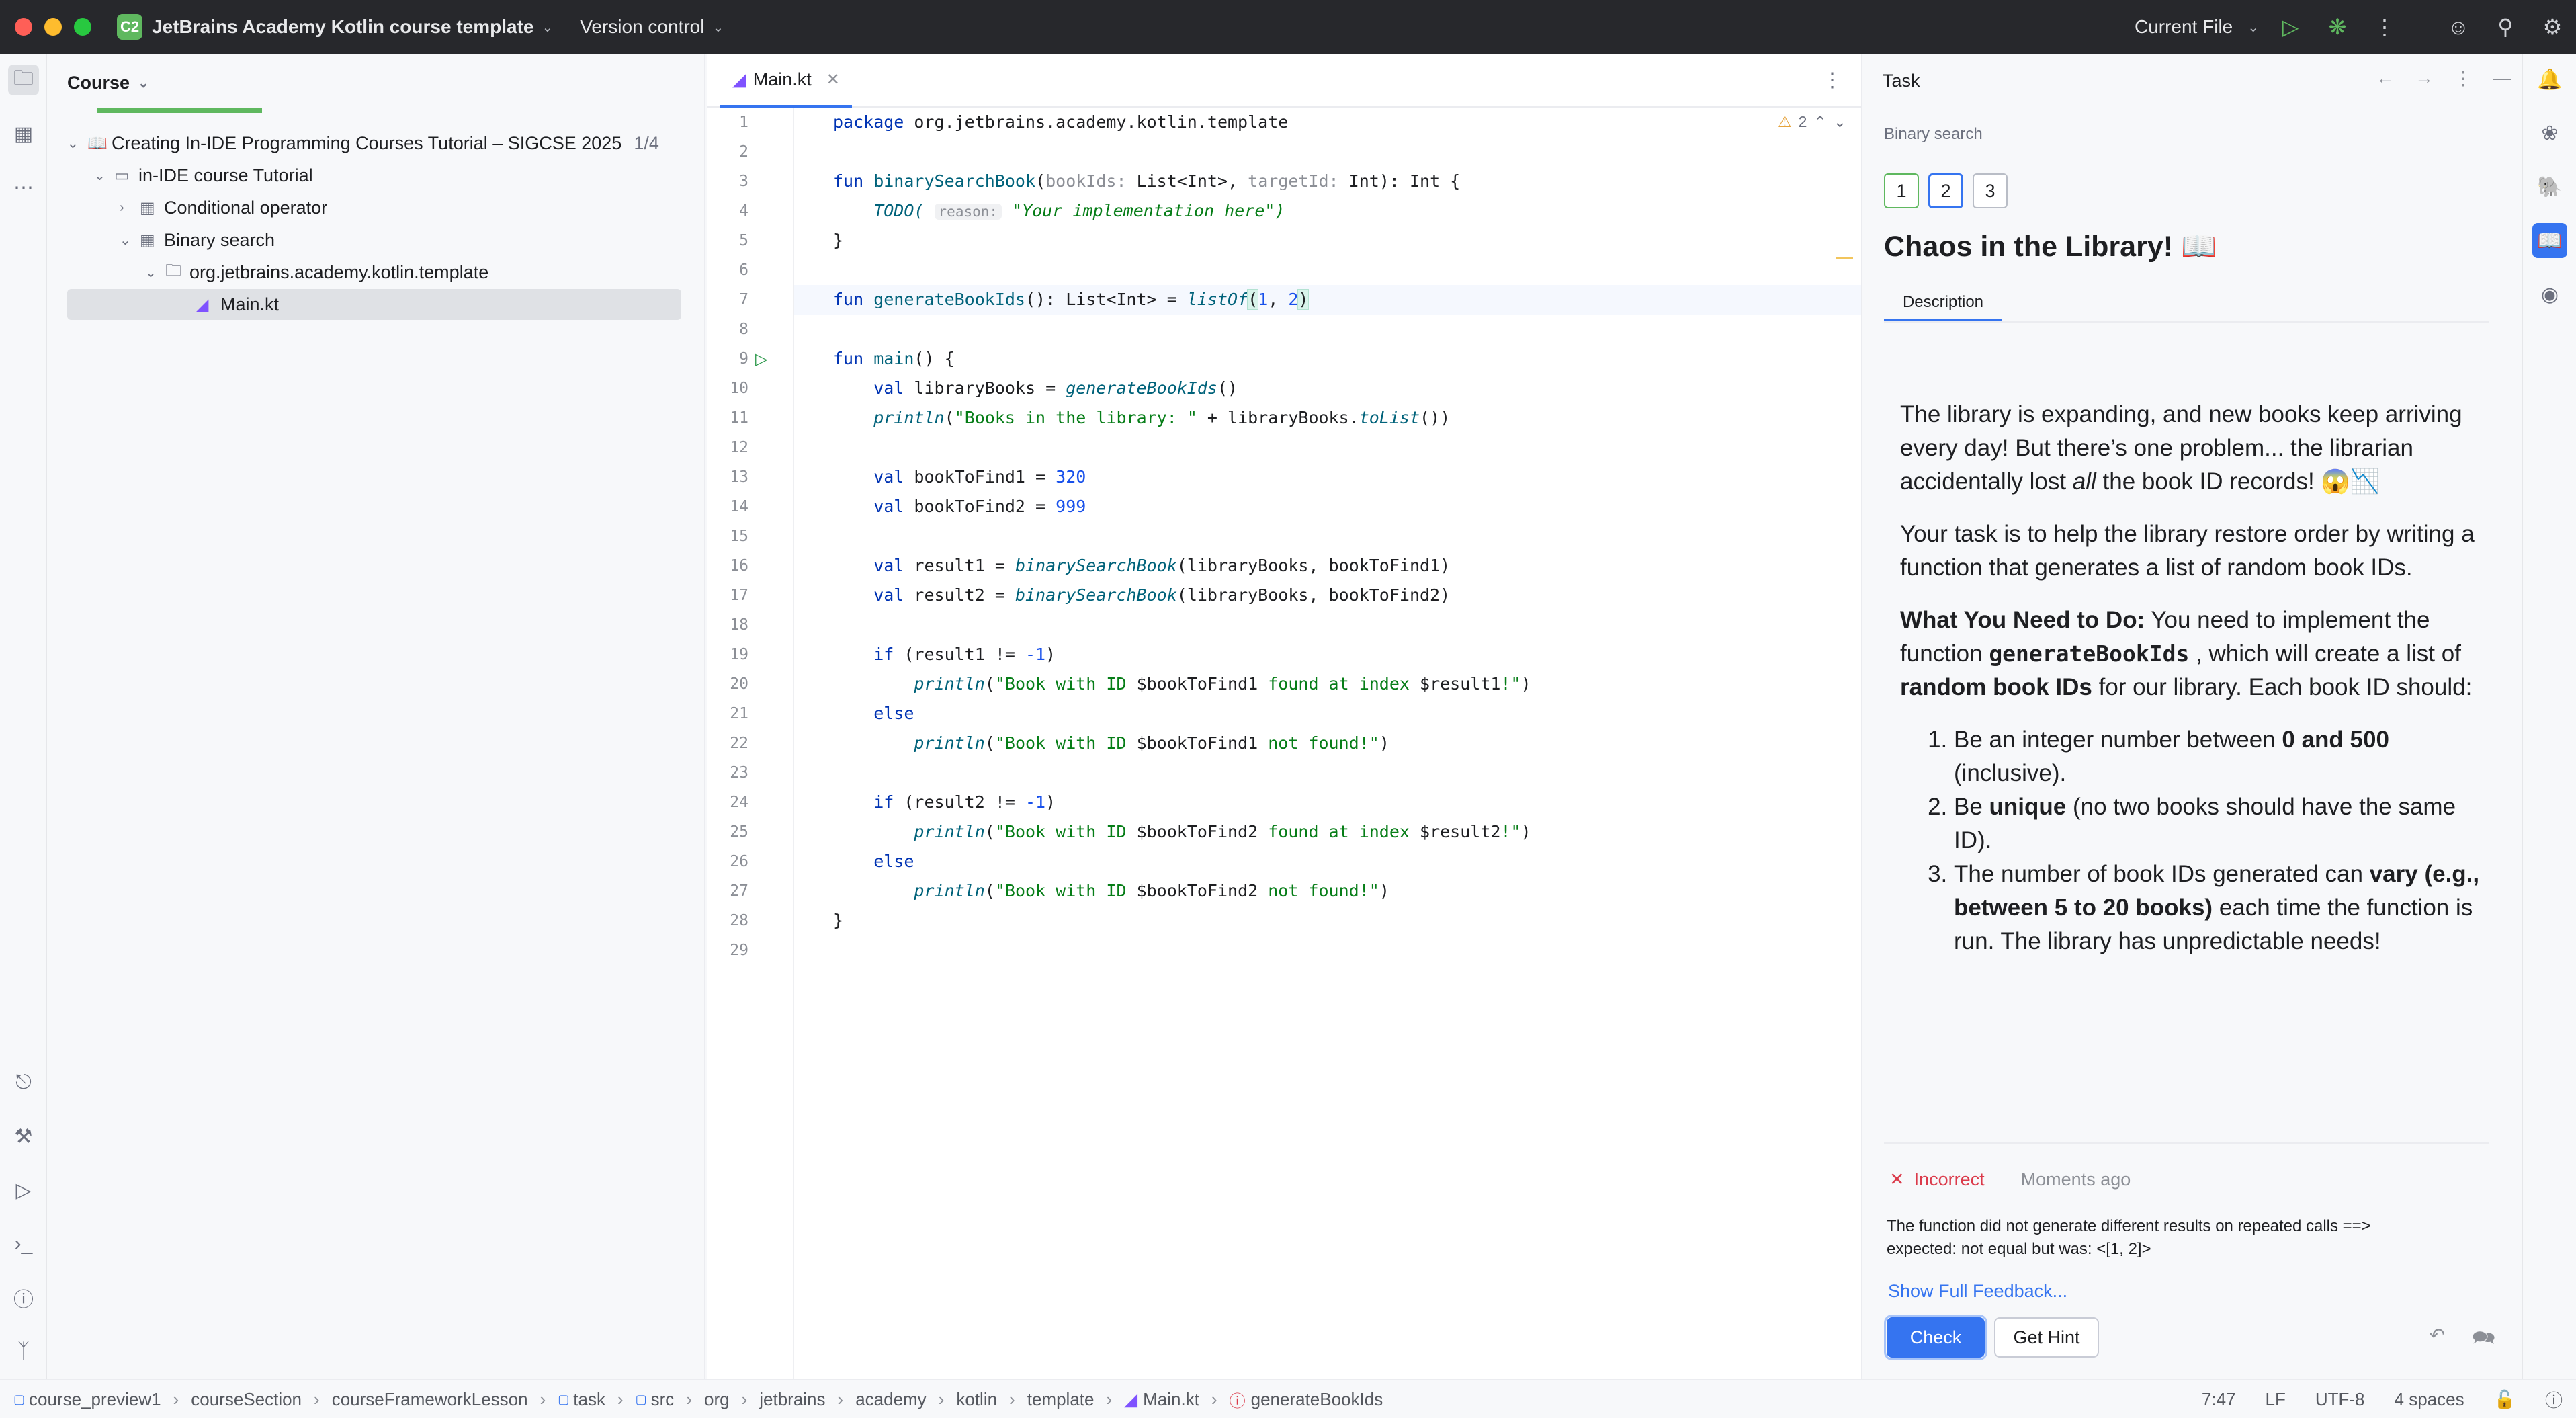 This screenshot has height=1418, width=2576. Describe the element at coordinates (2184, 27) in the screenshot. I see `run-configuration-selector: Current File` at that location.